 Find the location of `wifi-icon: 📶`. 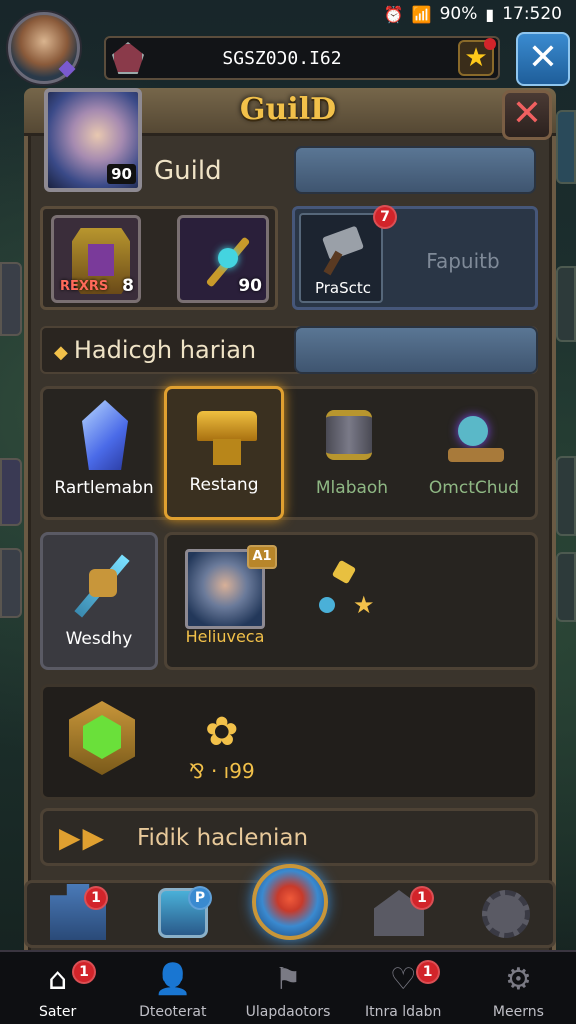

wifi-icon: 📶 is located at coordinates (421, 14).